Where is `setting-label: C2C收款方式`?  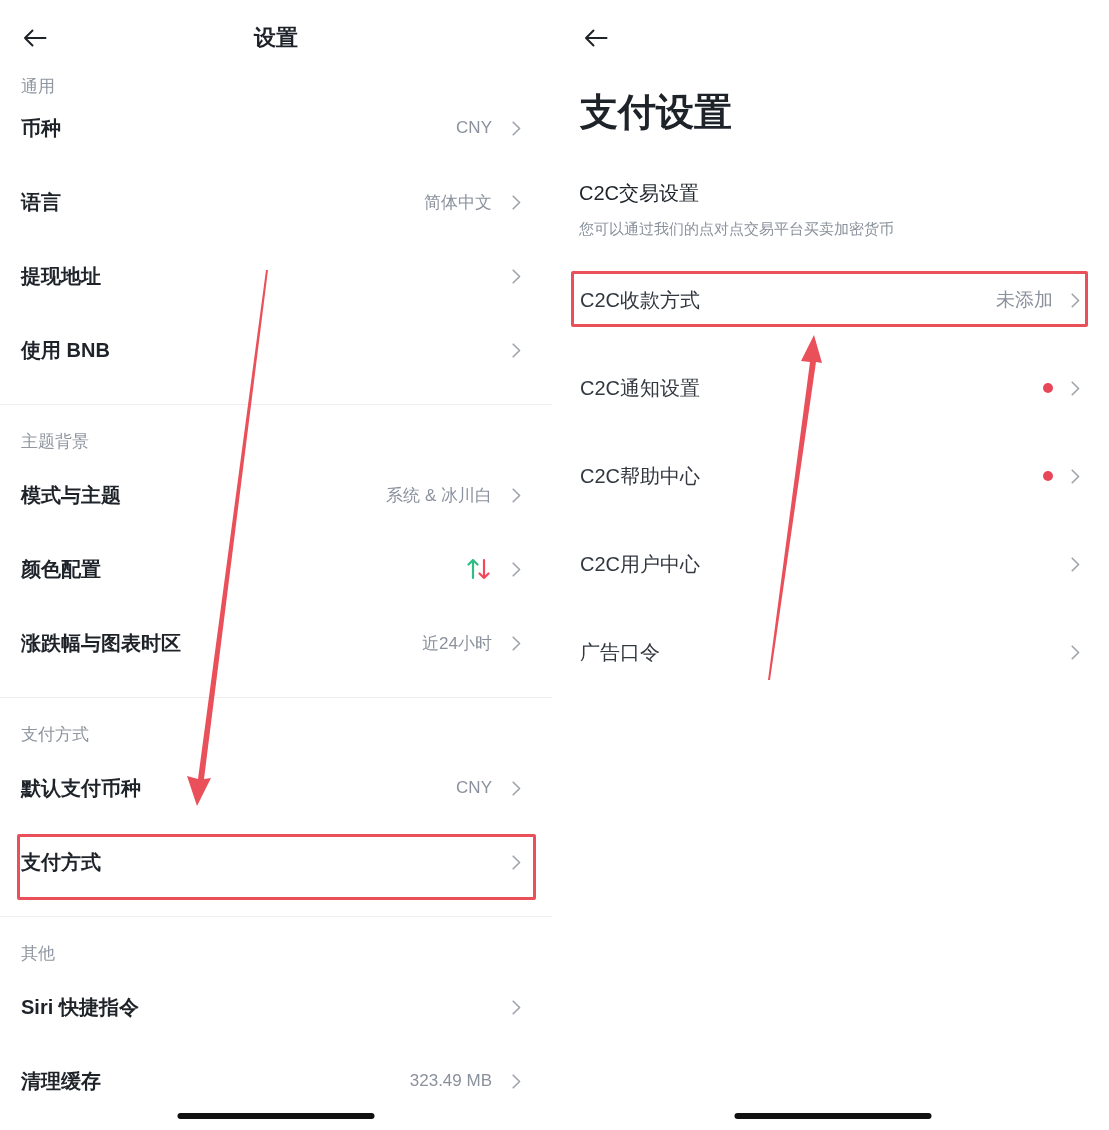
setting-label: C2C收款方式 is located at coordinates (640, 300).